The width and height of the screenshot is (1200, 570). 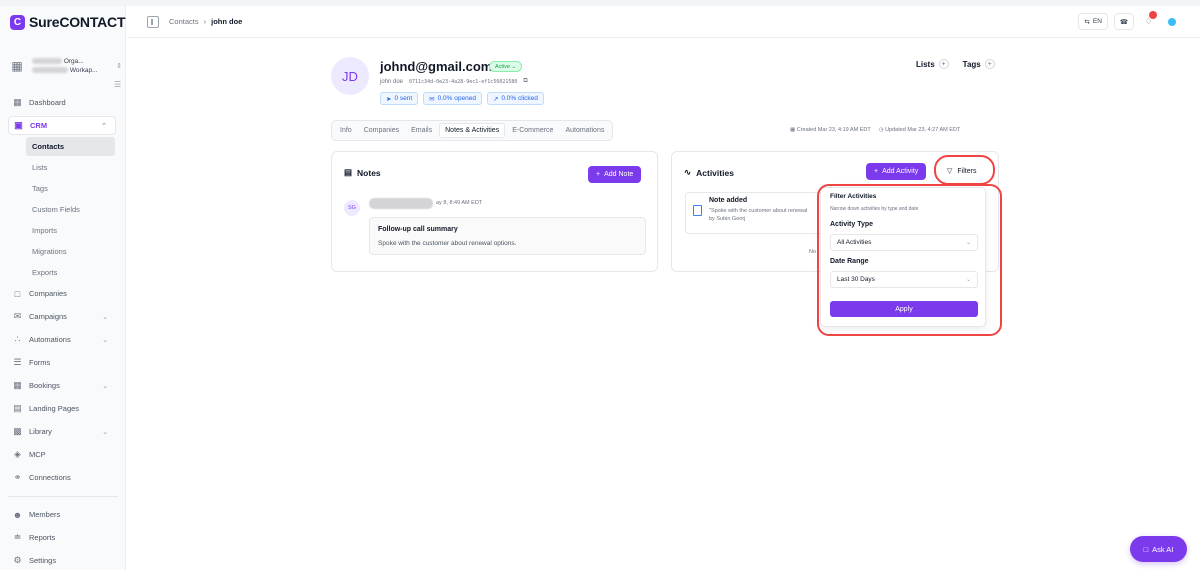 I want to click on add-tag-icon: +, so click(x=989, y=64).